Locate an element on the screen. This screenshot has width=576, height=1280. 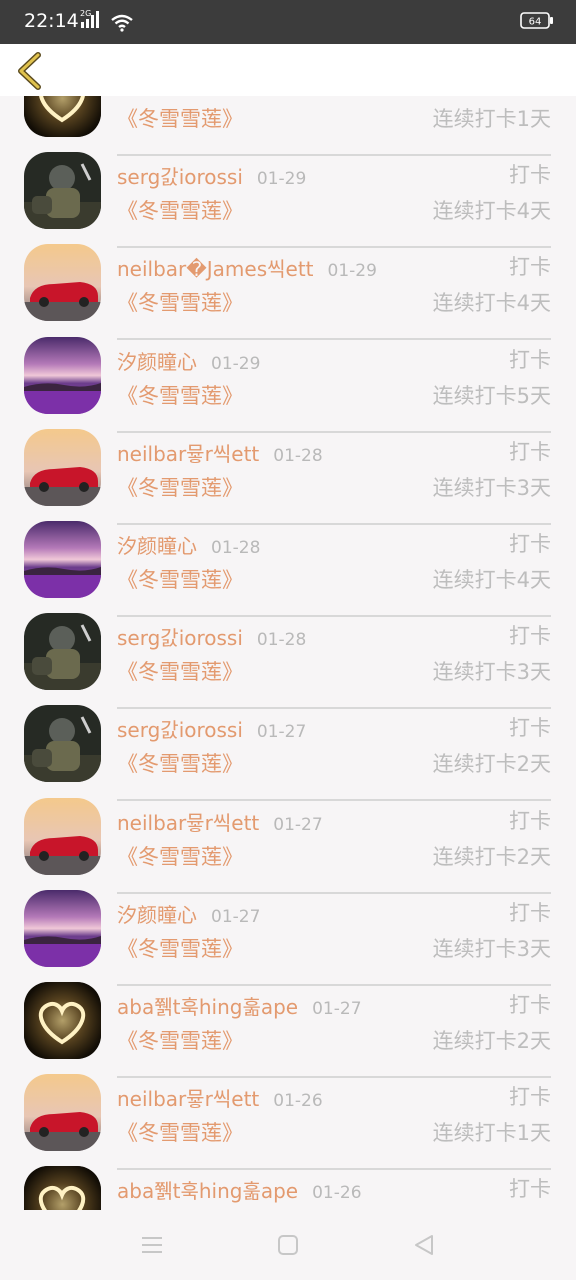
chevron-left-icon is located at coordinates (29, 71).